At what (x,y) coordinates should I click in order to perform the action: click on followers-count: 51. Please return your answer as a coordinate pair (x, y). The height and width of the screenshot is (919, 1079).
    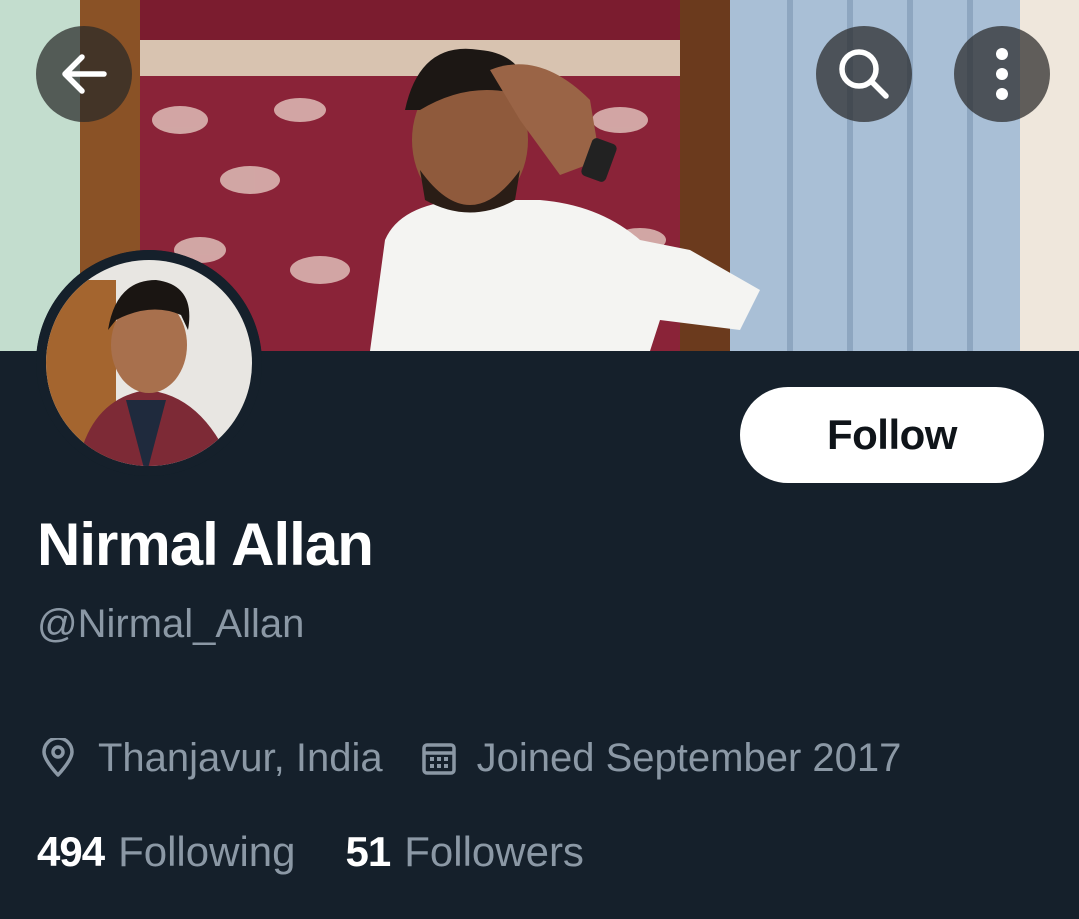
    Looking at the image, I should click on (368, 851).